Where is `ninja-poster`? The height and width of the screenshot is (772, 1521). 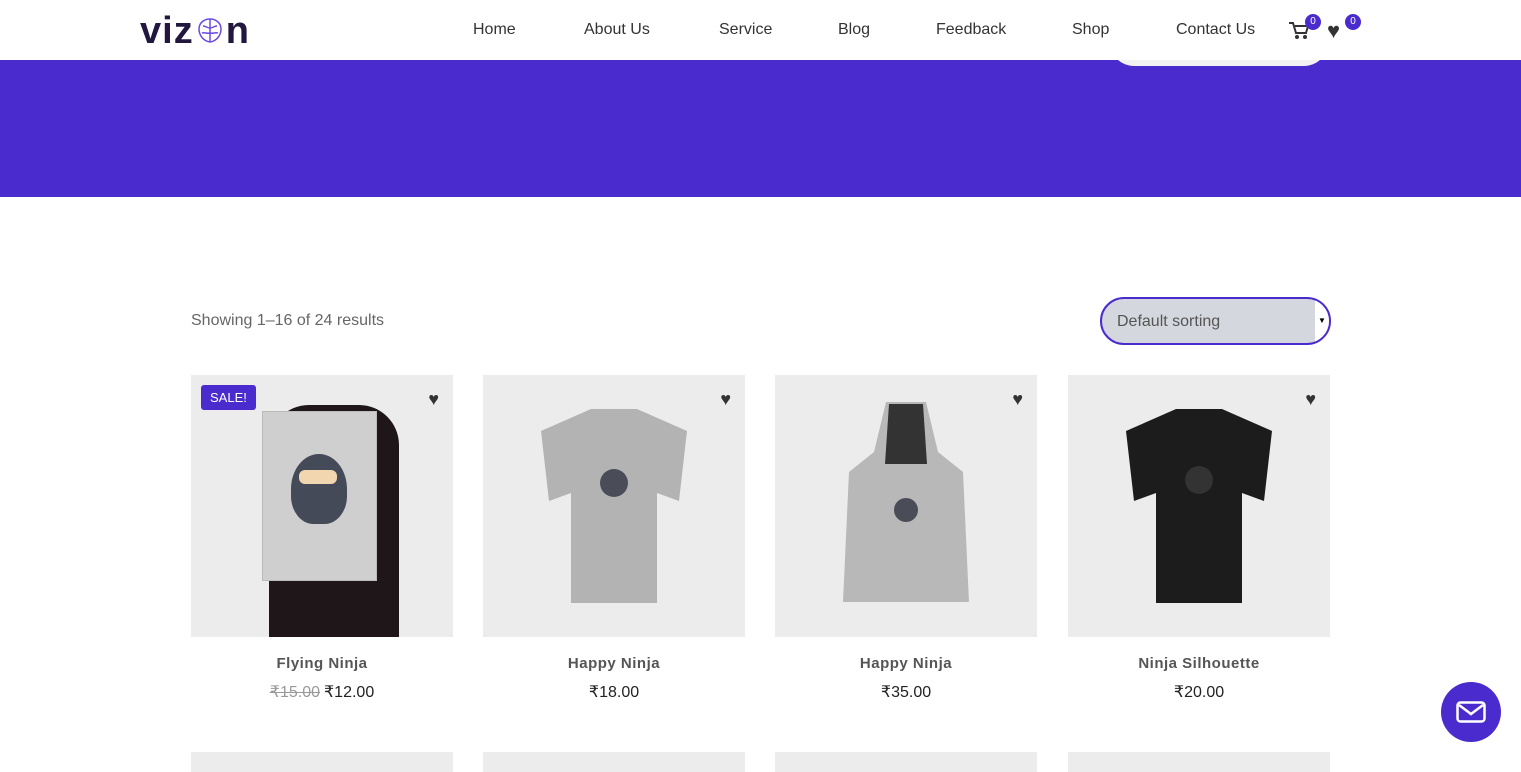
ninja-poster is located at coordinates (319, 496).